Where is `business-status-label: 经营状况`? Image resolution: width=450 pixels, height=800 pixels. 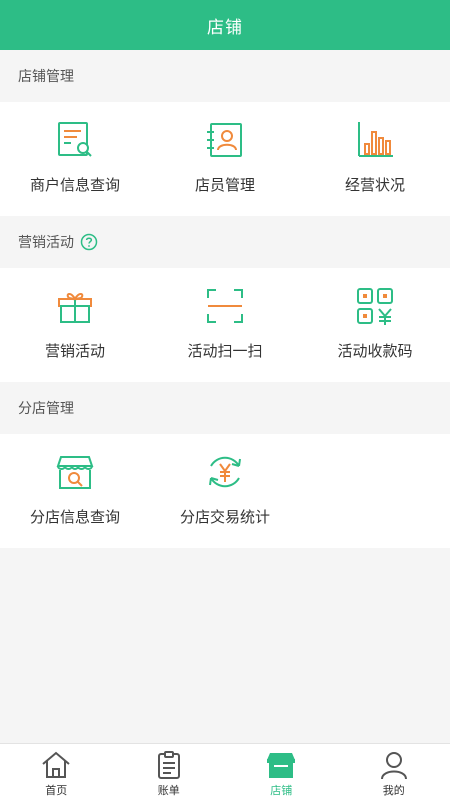 business-status-label: 经营状况 is located at coordinates (374, 185).